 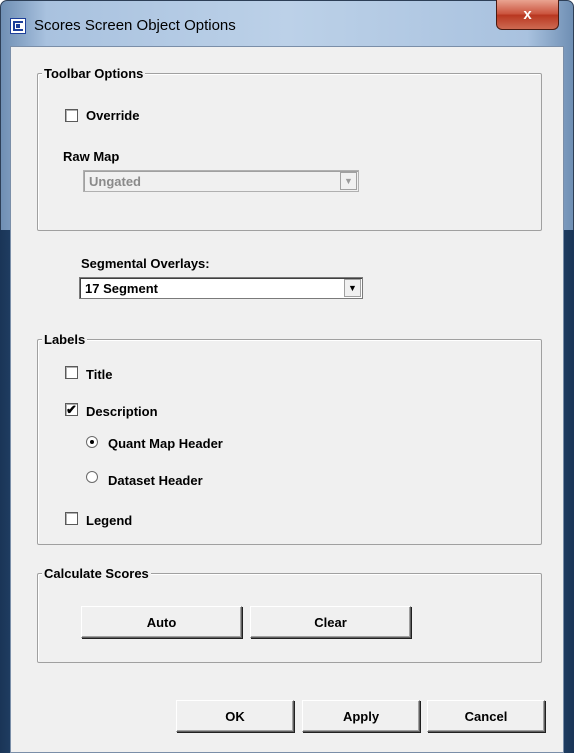 What do you see at coordinates (112, 115) in the screenshot?
I see `override-label: Override` at bounding box center [112, 115].